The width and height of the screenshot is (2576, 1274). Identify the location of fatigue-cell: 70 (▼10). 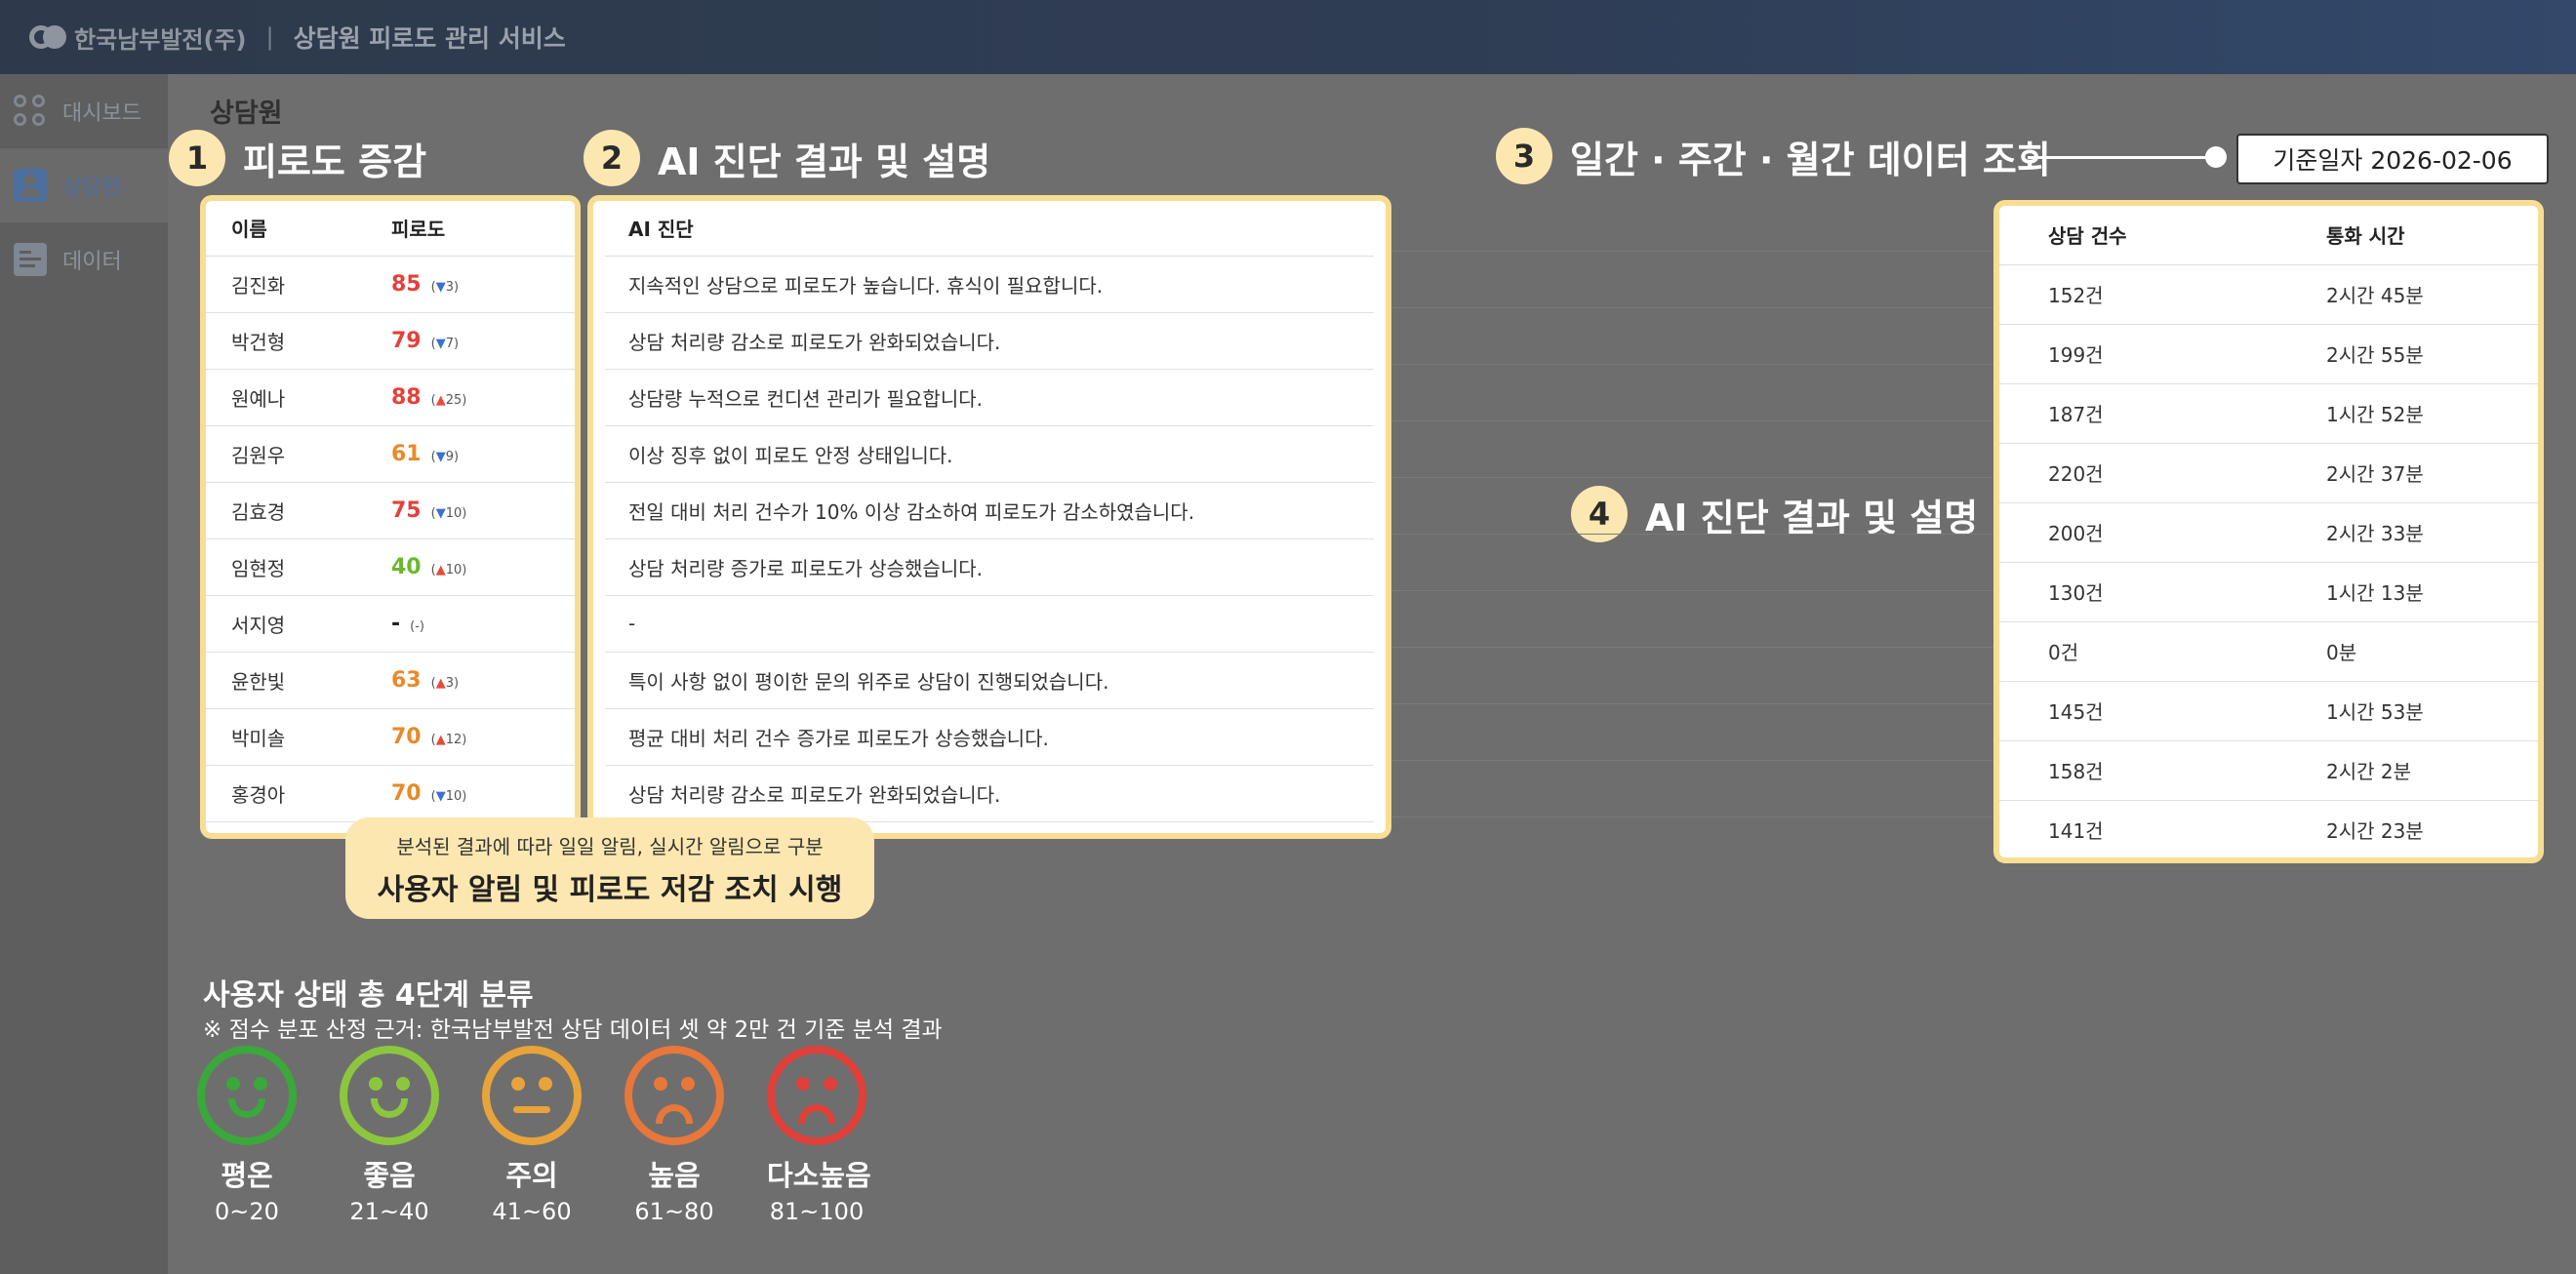
(483, 793).